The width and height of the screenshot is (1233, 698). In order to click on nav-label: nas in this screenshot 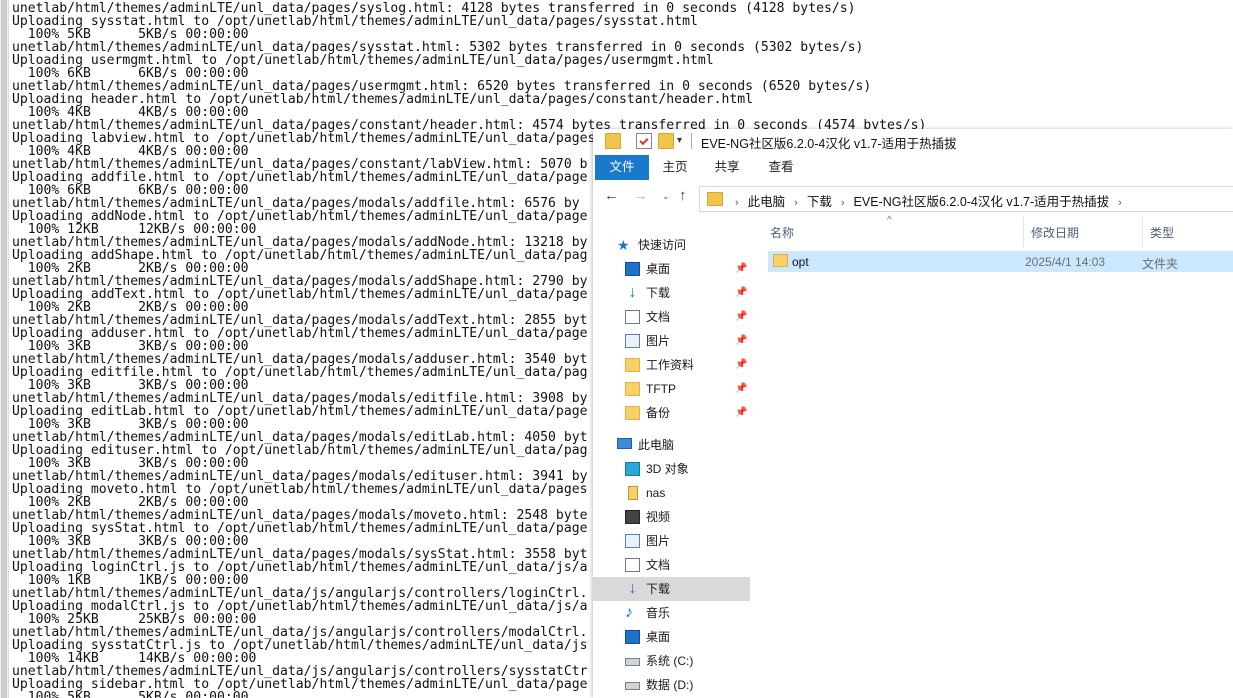, I will do `click(656, 493)`.